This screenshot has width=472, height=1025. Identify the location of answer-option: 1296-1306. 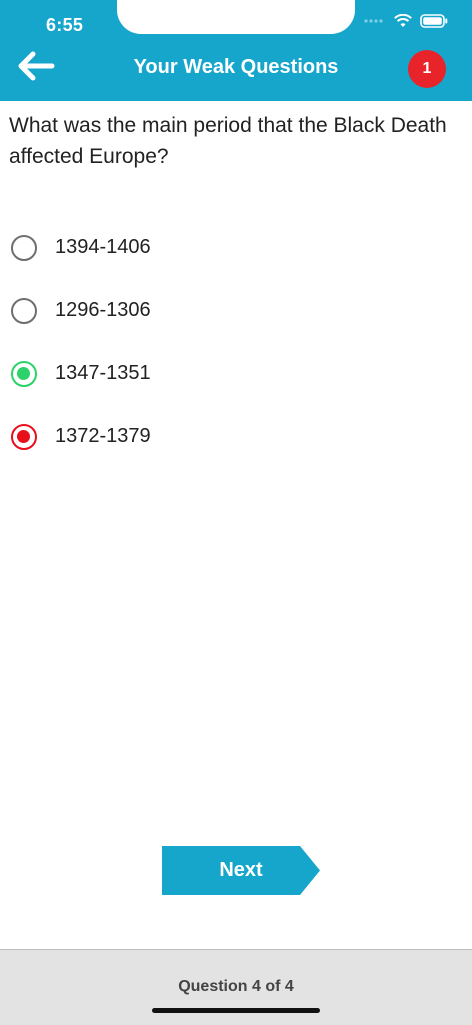
(236, 314).